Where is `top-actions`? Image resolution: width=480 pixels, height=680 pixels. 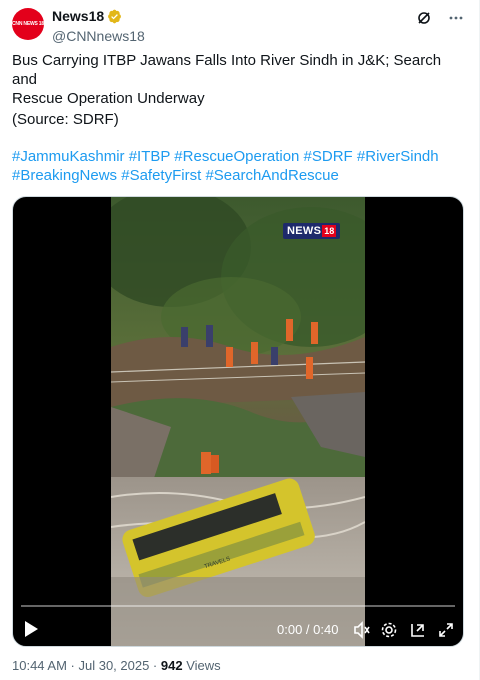 top-actions is located at coordinates (440, 18).